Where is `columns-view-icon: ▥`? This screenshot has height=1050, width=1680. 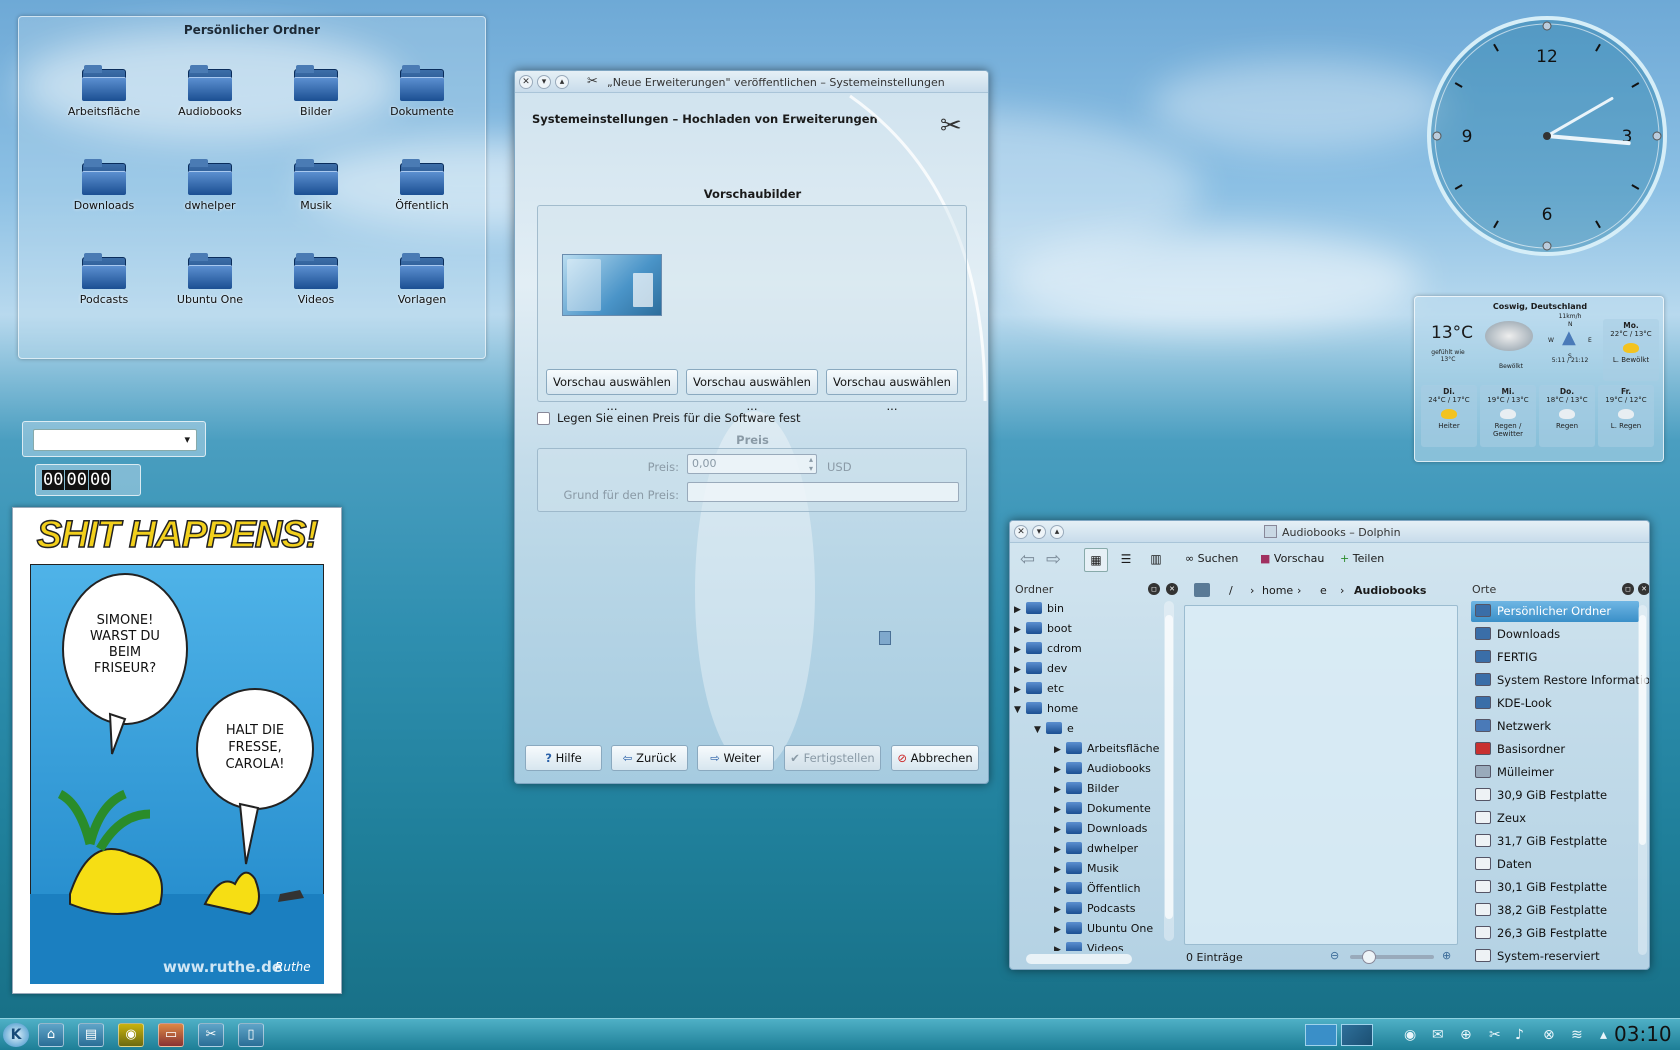
columns-view-icon: ▥ is located at coordinates (1156, 560).